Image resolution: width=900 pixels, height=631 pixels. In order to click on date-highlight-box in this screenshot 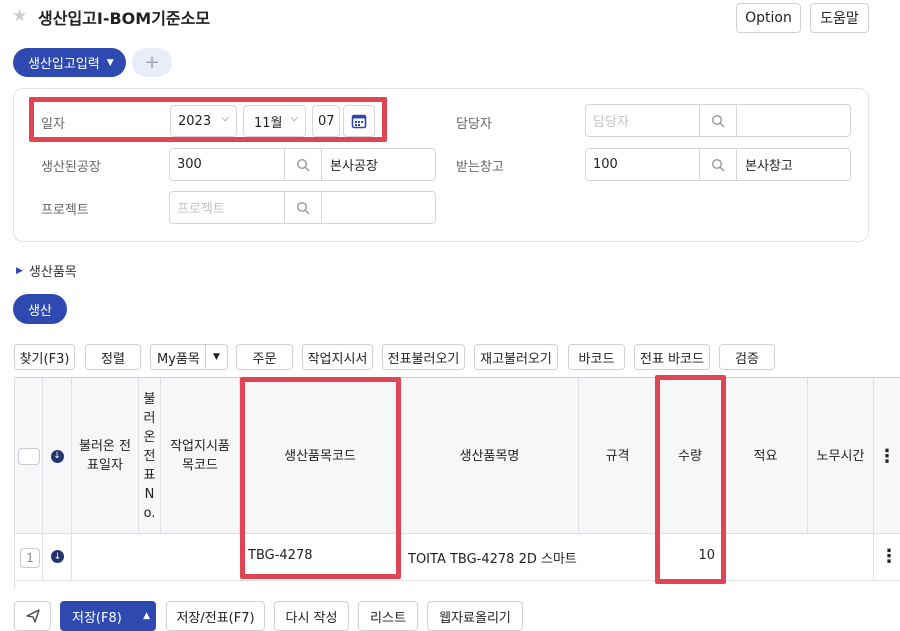, I will do `click(208, 119)`.